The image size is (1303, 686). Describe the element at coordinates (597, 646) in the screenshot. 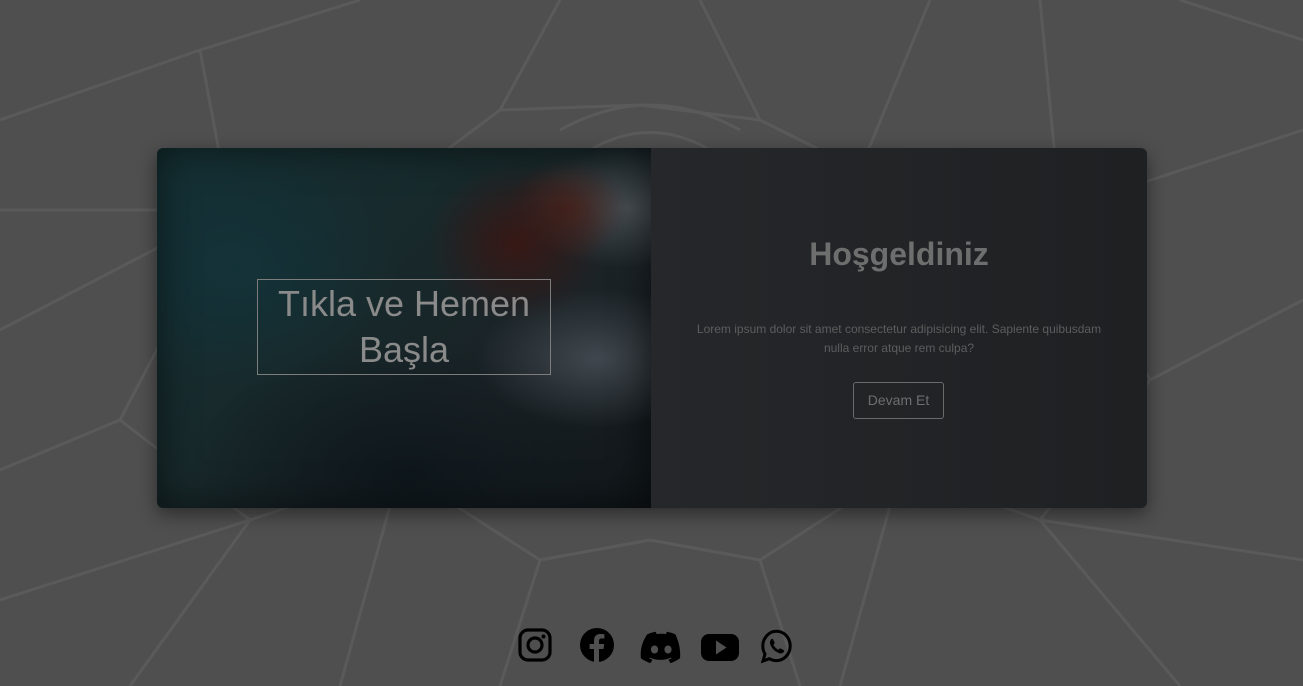

I see `facebook-icon` at that location.